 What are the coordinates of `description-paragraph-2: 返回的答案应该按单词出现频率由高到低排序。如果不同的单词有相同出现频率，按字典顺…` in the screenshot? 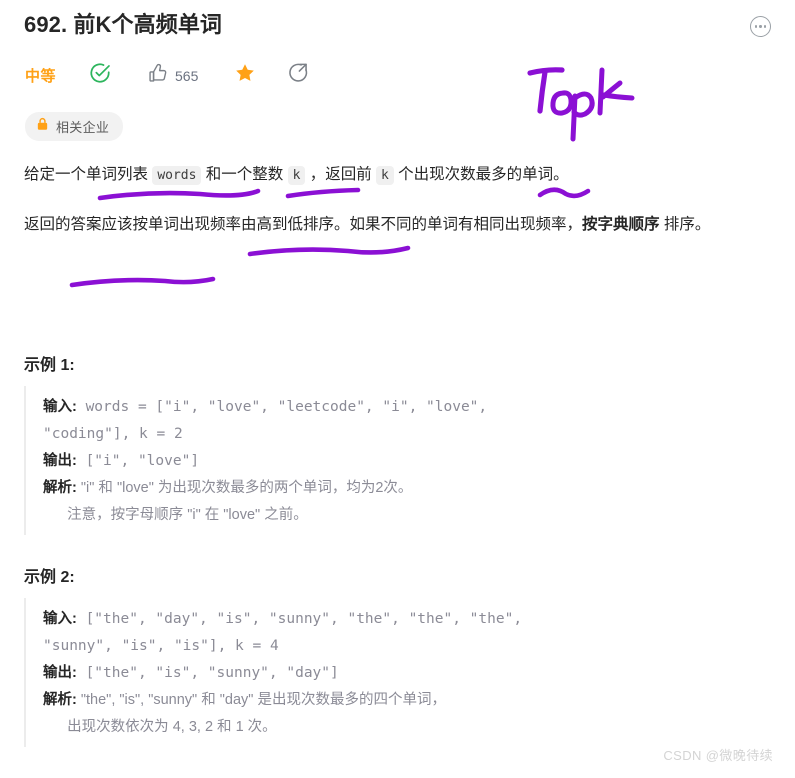 It's located at (374, 224).